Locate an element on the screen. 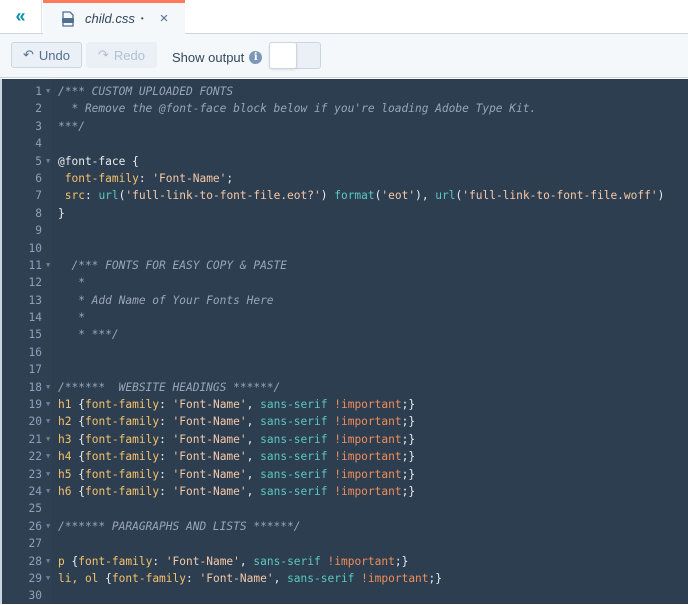 The height and width of the screenshot is (605, 688). code-text: * ***/ is located at coordinates (88, 334).